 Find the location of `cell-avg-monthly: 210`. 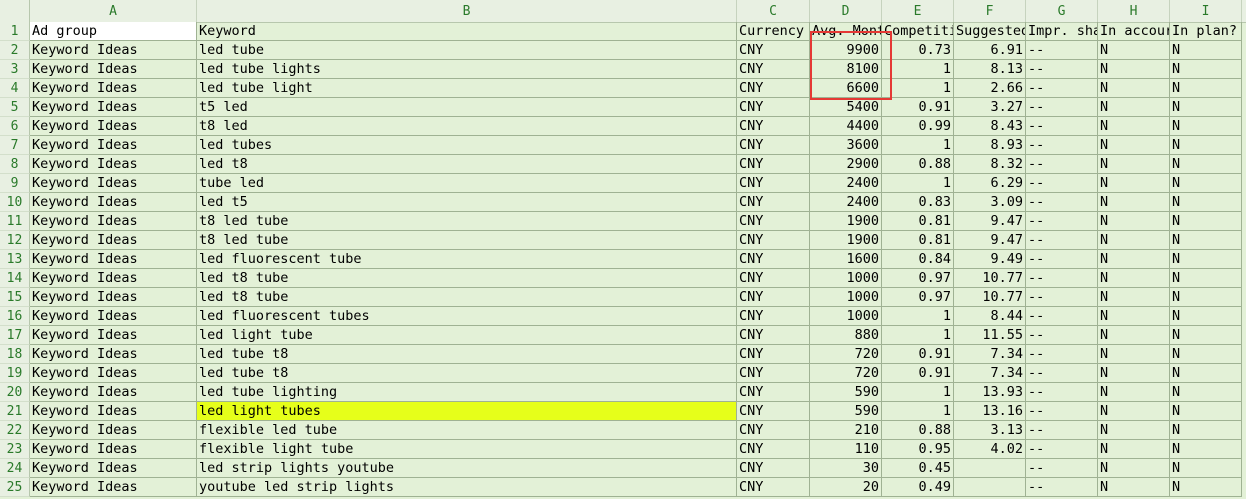

cell-avg-monthly: 210 is located at coordinates (846, 430).